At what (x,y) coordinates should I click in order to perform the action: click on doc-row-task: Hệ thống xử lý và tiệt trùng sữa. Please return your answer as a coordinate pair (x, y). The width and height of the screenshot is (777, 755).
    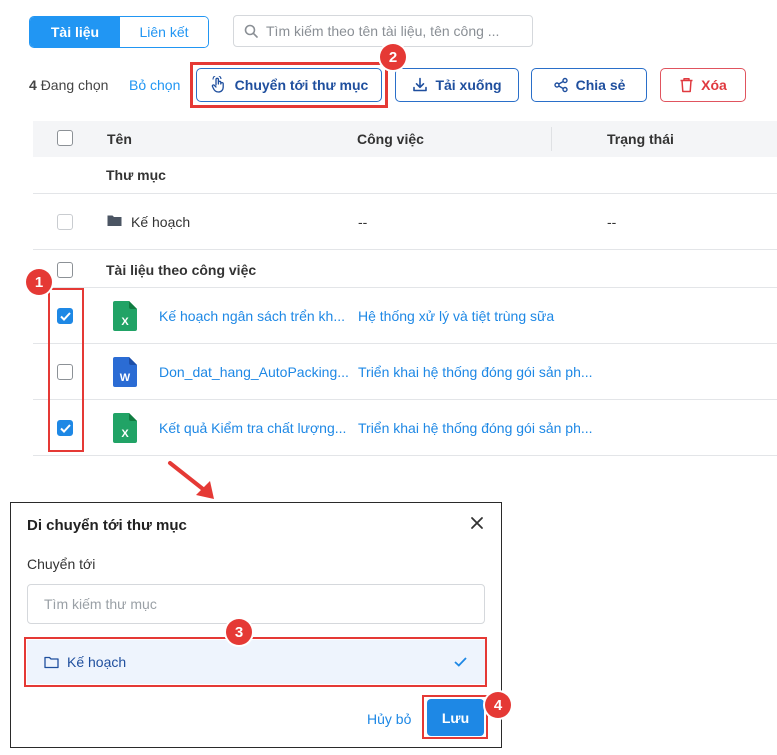
    Looking at the image, I should click on (488, 316).